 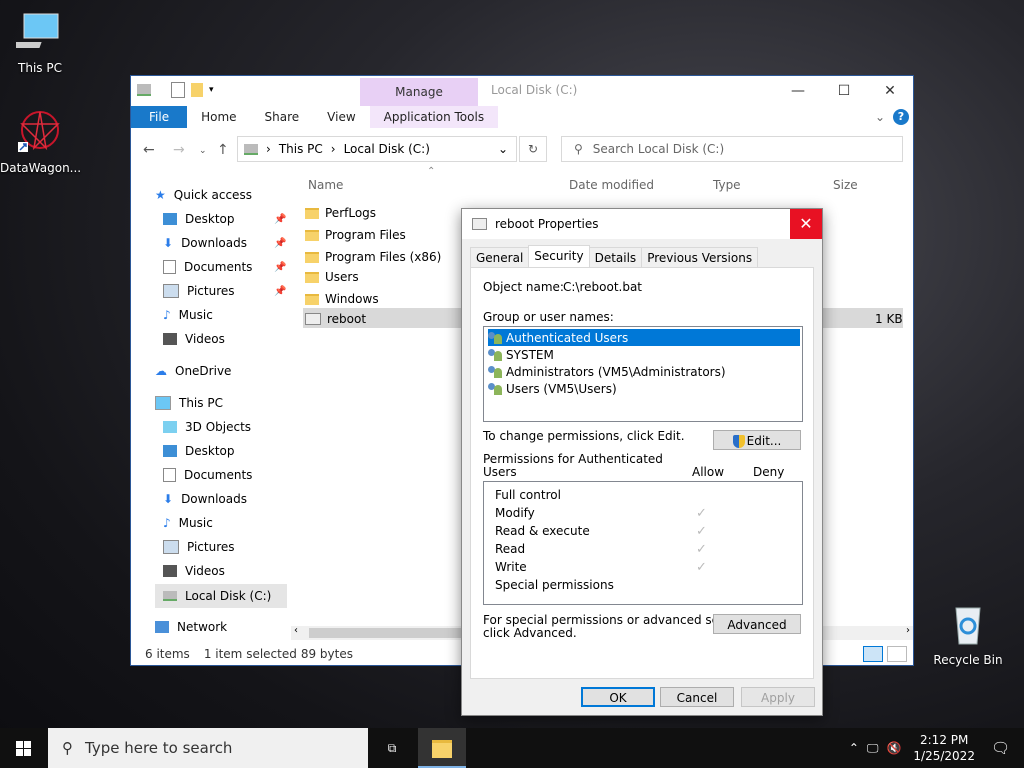 What do you see at coordinates (208, 748) in the screenshot?
I see `taskbar-search-input: ⚲ Type here to search` at bounding box center [208, 748].